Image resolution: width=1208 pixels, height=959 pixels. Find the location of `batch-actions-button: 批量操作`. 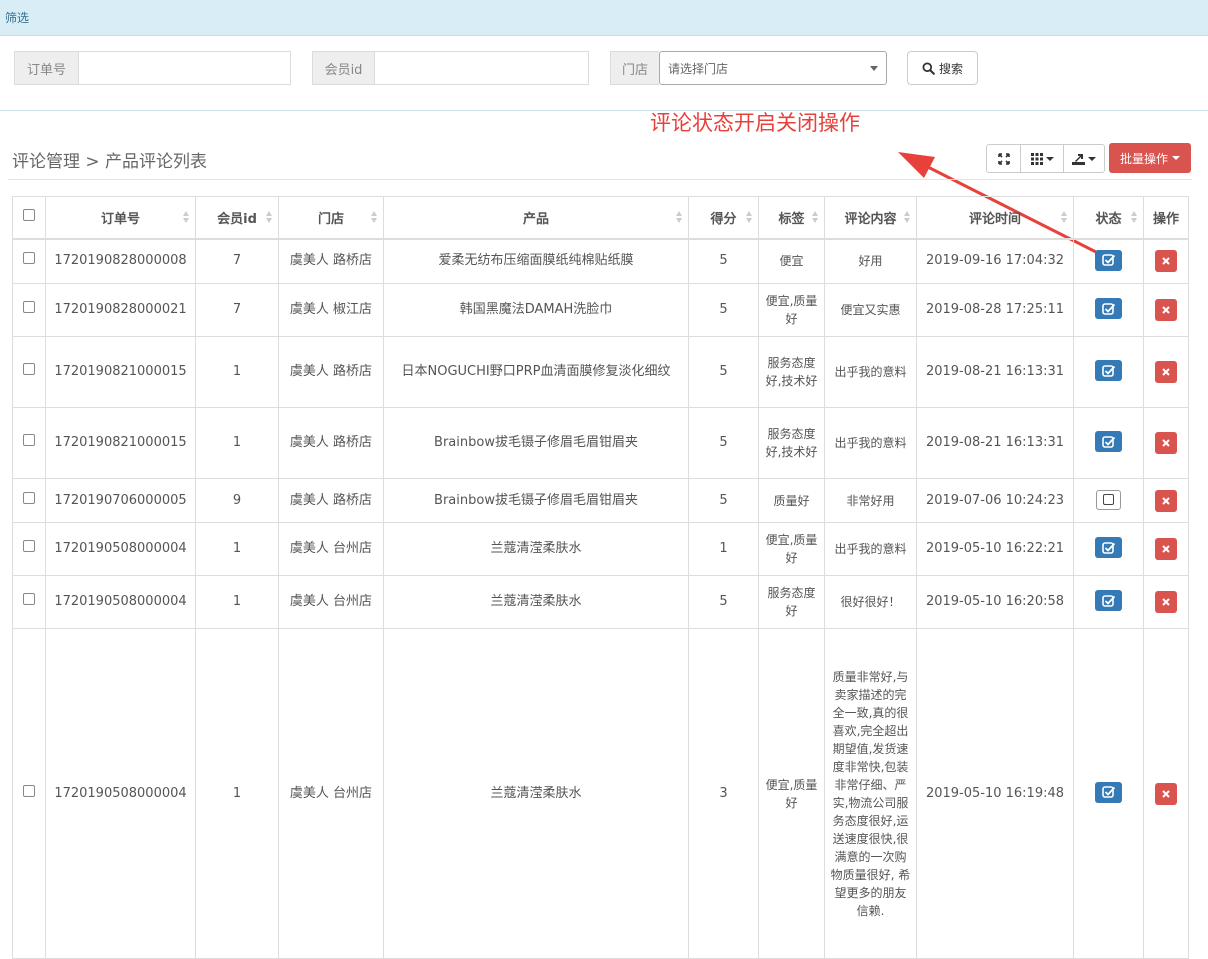

batch-actions-button: 批量操作 is located at coordinates (1150, 158).